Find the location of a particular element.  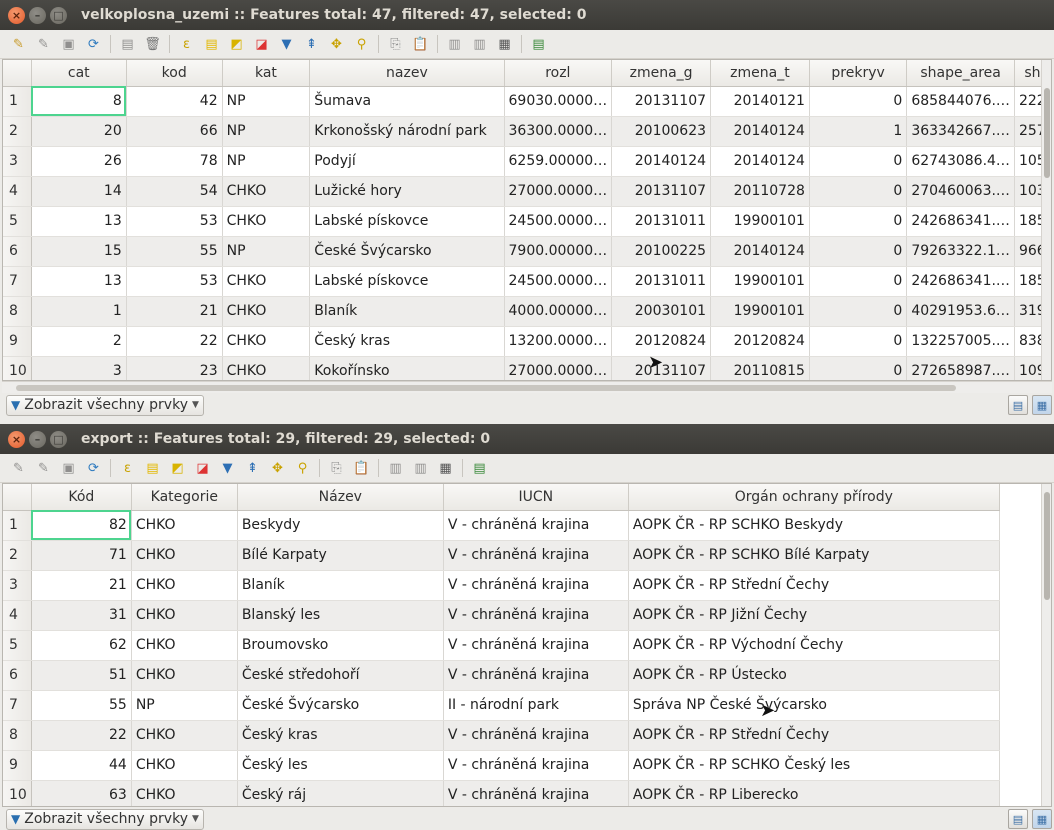

show-features-filter-button: ▼ Zobrazit všechny prvky ▼ is located at coordinates (105, 405).